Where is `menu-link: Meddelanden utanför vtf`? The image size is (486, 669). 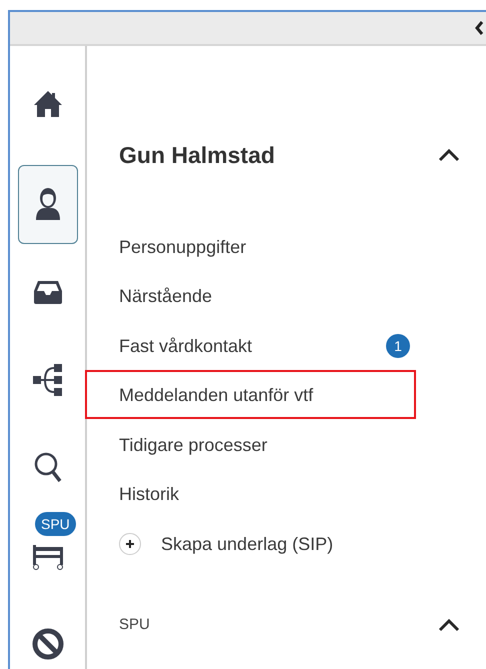 menu-link: Meddelanden utanför vtf is located at coordinates (216, 396).